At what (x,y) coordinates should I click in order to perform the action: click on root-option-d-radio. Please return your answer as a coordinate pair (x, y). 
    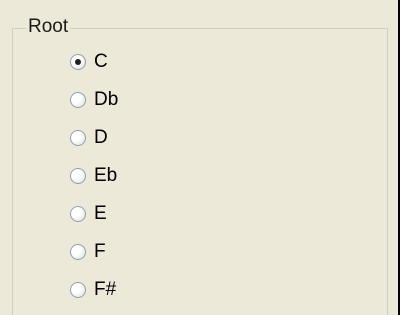
    Looking at the image, I should click on (78, 138).